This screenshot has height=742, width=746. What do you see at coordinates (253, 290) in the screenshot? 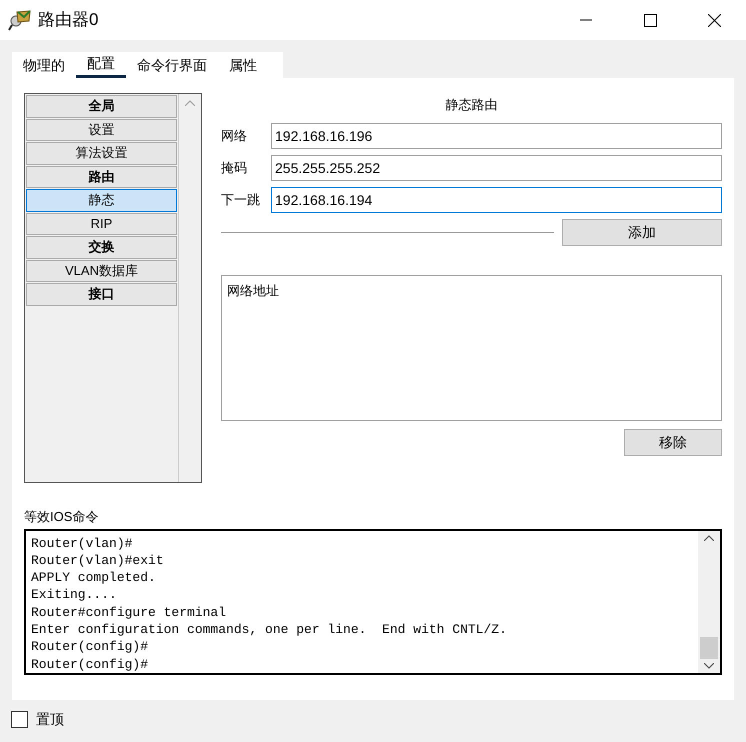
I see `list-header: 网络地址` at bounding box center [253, 290].